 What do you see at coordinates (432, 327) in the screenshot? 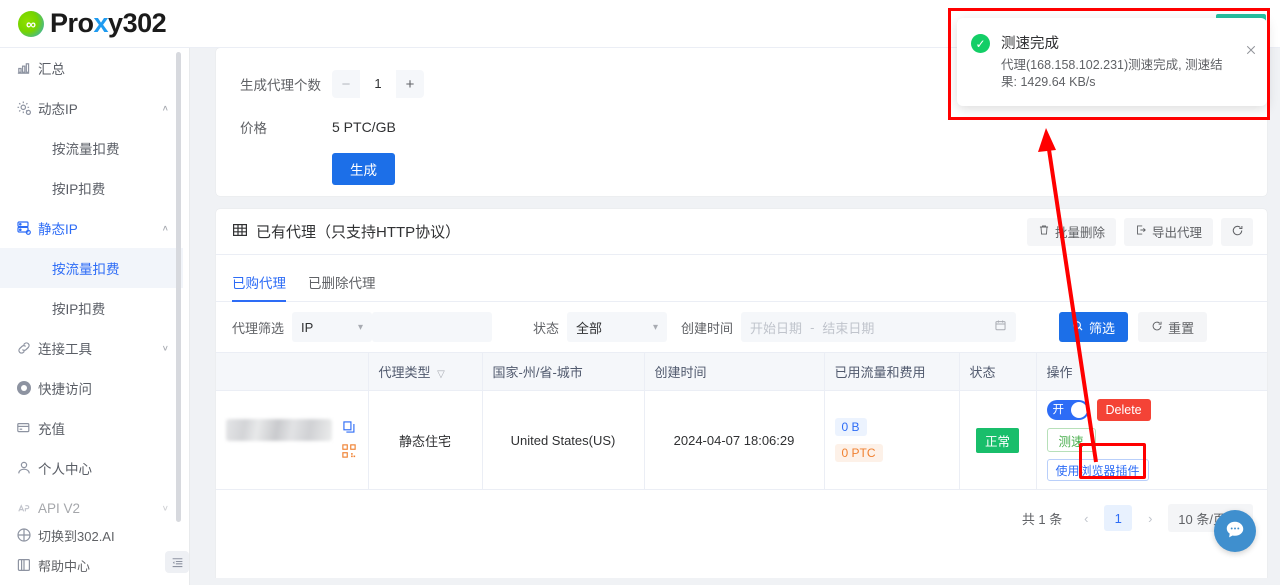
I see `proxy-filter-input` at bounding box center [432, 327].